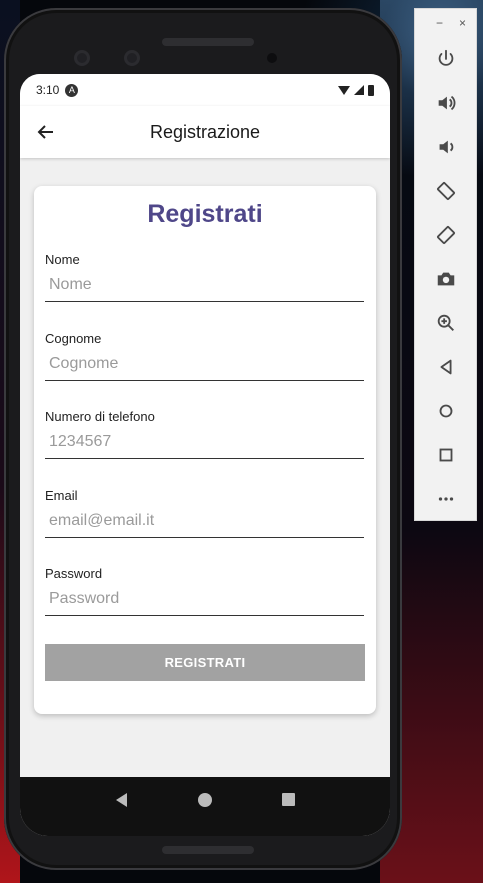  I want to click on volume-up-icon, so click(445, 103).